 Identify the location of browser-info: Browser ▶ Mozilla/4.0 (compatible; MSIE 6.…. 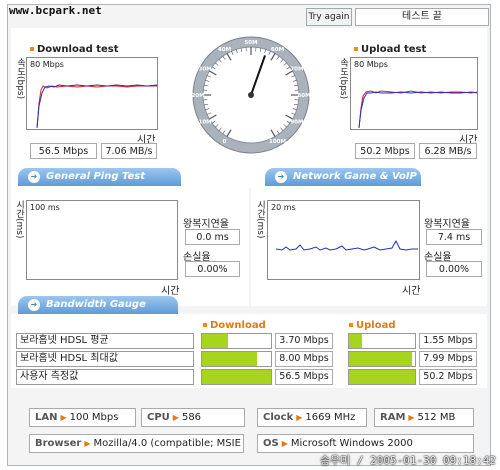
(136, 443).